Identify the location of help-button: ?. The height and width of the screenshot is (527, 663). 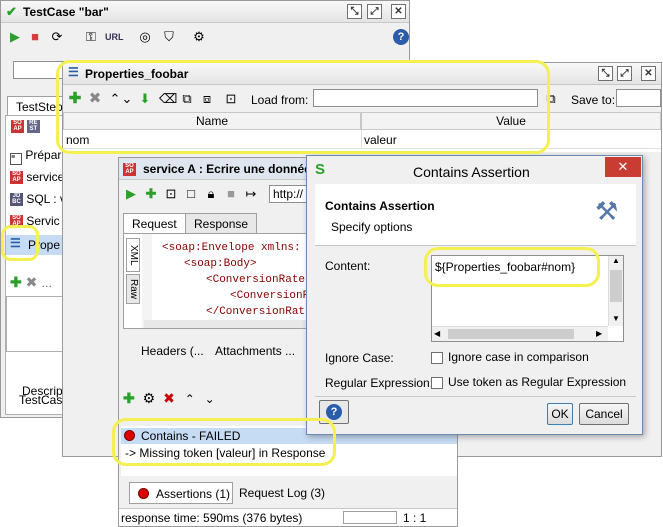
(334, 412).